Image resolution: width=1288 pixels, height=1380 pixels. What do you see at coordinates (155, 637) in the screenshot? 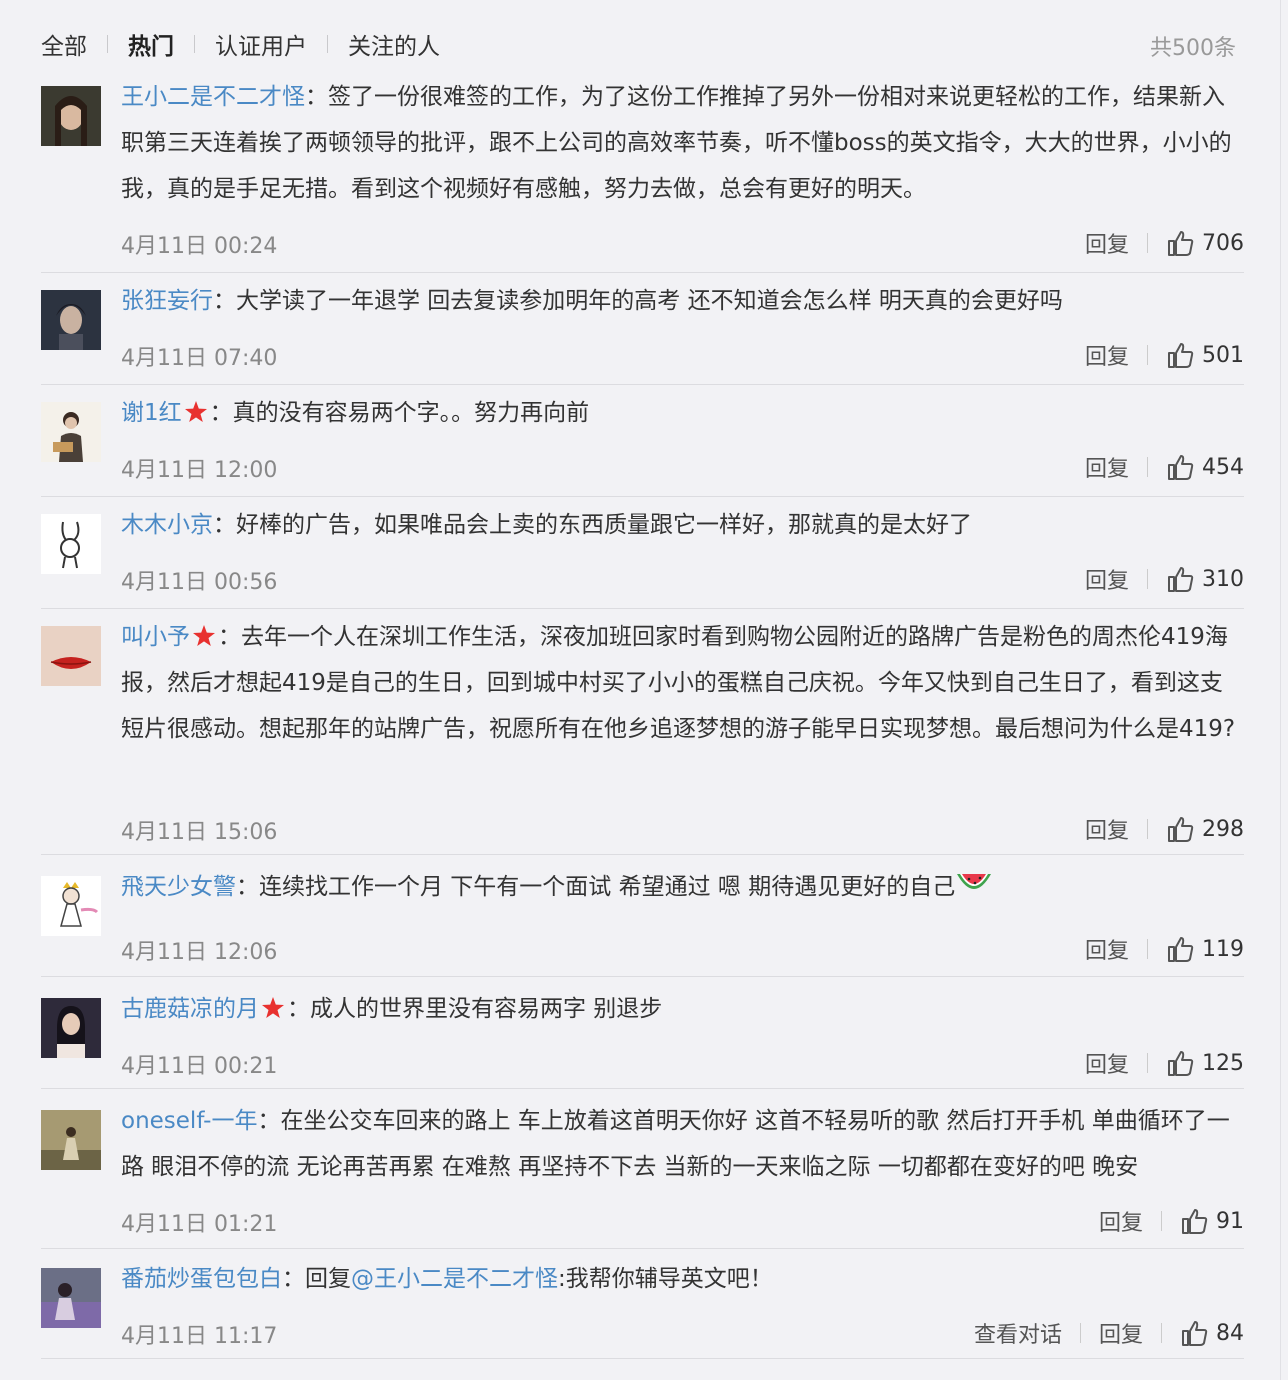
I see `username-link: 叫小予` at bounding box center [155, 637].